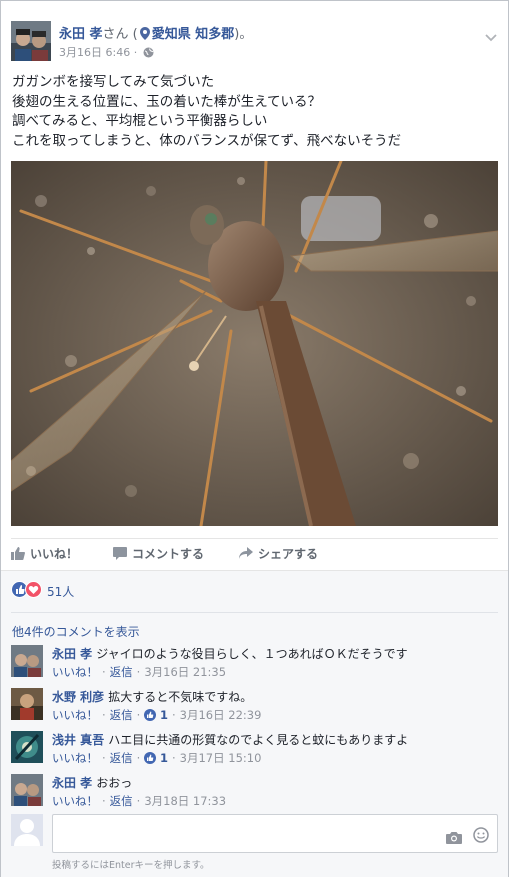  Describe the element at coordinates (193, 34) in the screenshot. I see `location-link: 愛知県 知多郡` at that location.